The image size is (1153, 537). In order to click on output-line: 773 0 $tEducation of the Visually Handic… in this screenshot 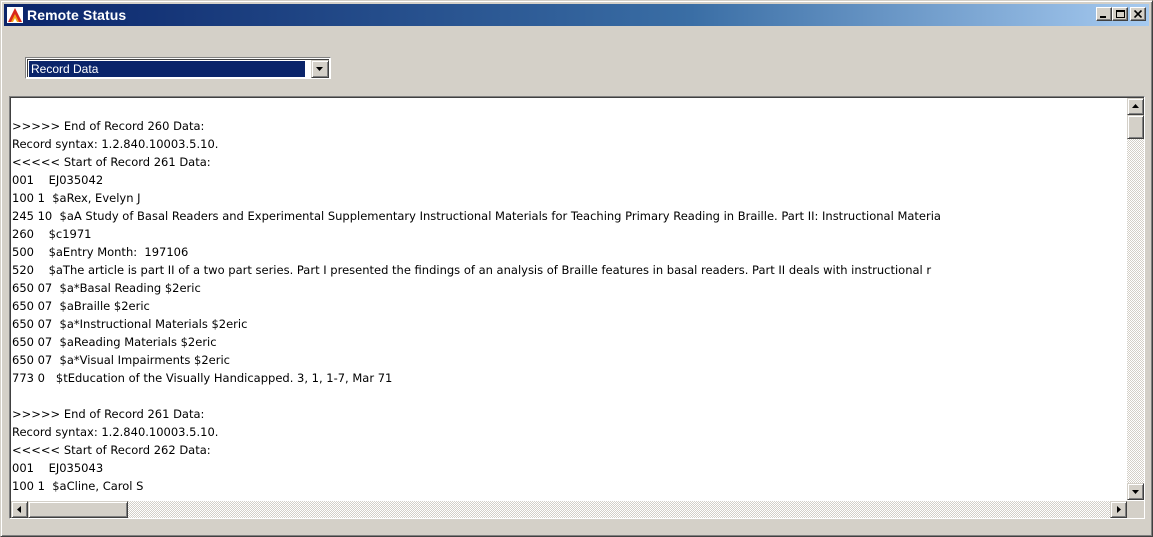, I will do `click(202, 378)`.